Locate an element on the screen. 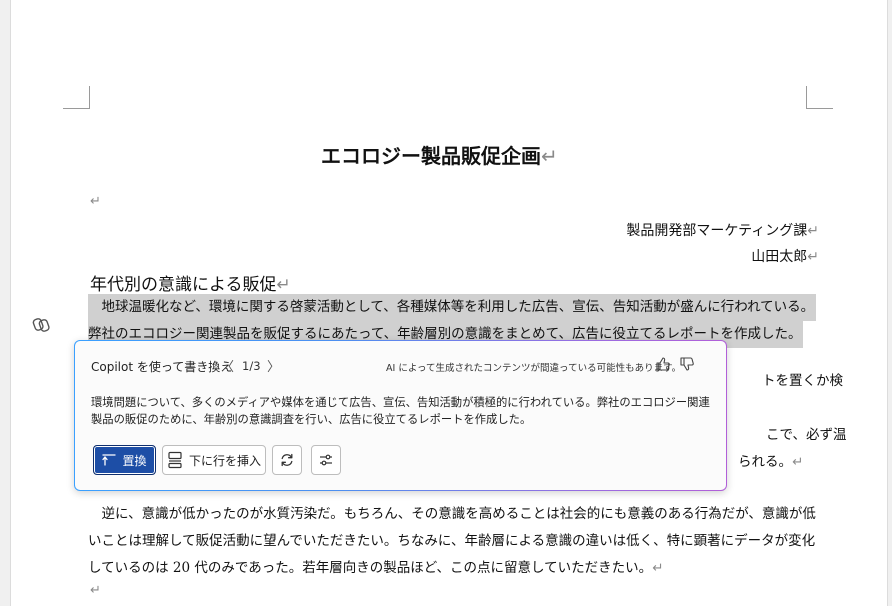 The height and width of the screenshot is (606, 892). insert-below-icon is located at coordinates (175, 460).